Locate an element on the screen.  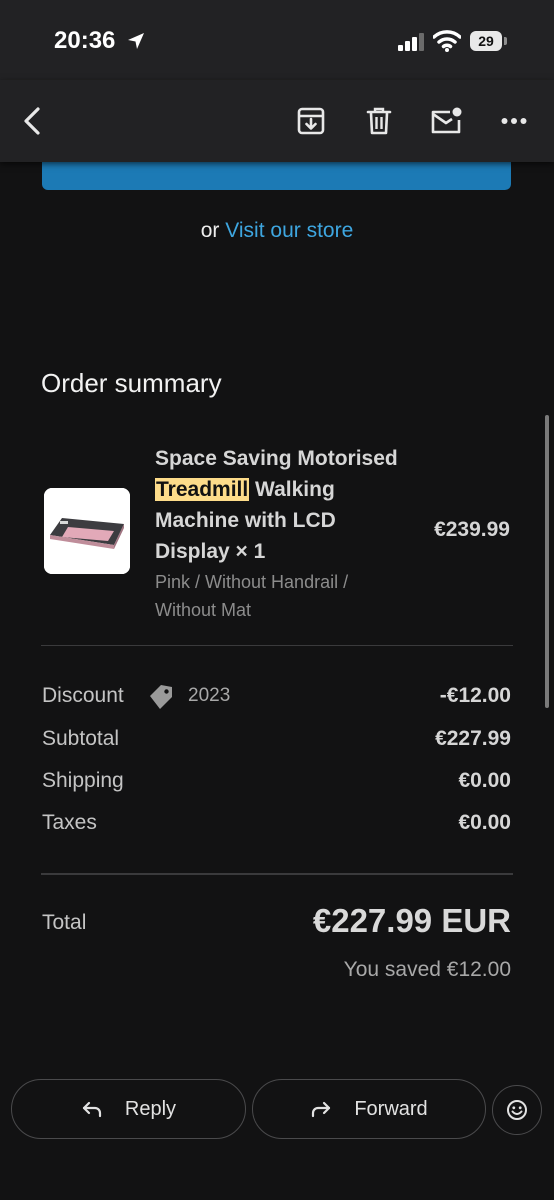
battery-tip is located at coordinates (505, 41).